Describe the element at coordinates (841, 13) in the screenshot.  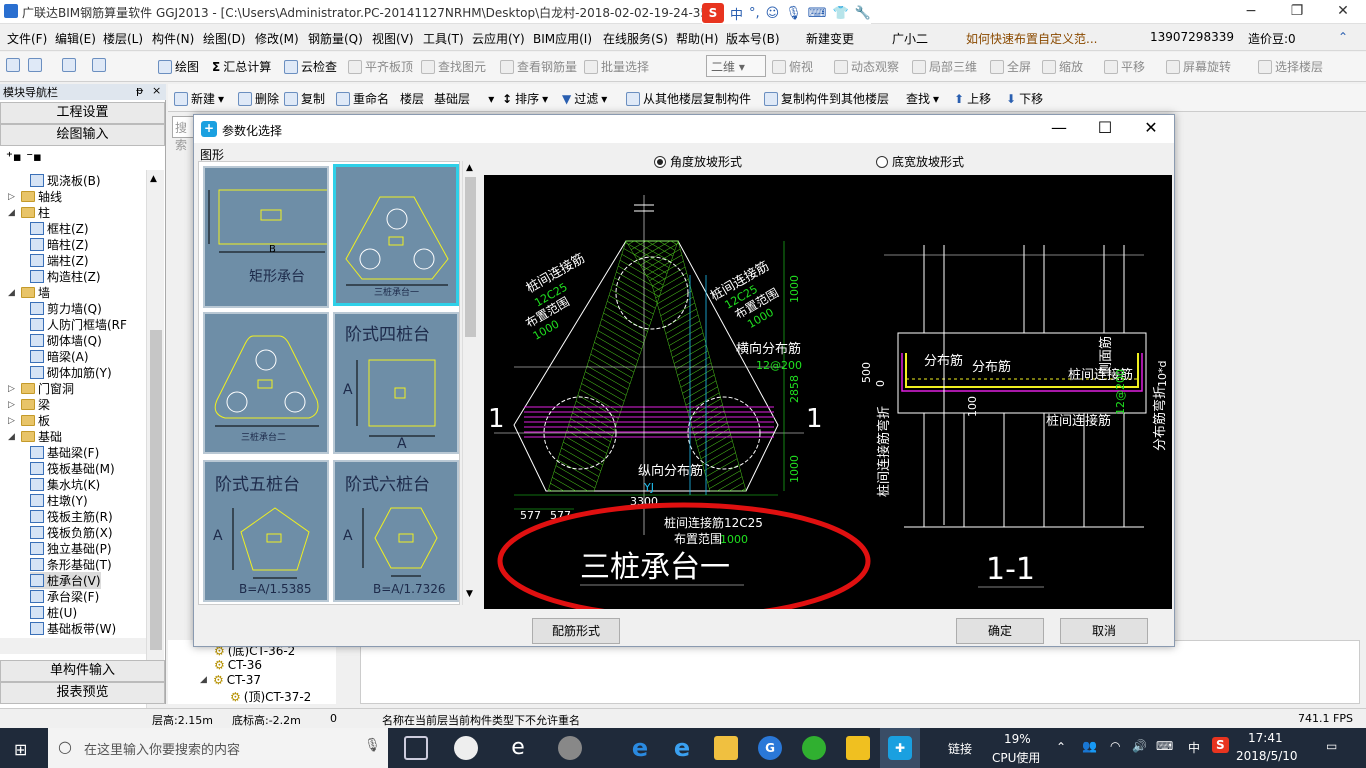
I see `skin-icon: 👕` at that location.